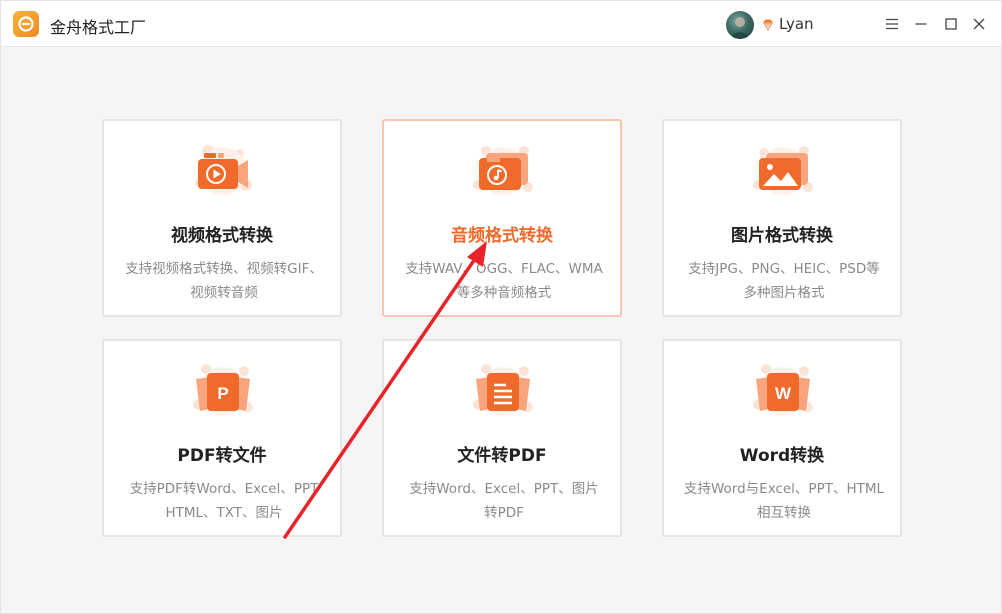  Describe the element at coordinates (782, 456) in the screenshot. I see `card-title: Word转换` at that location.